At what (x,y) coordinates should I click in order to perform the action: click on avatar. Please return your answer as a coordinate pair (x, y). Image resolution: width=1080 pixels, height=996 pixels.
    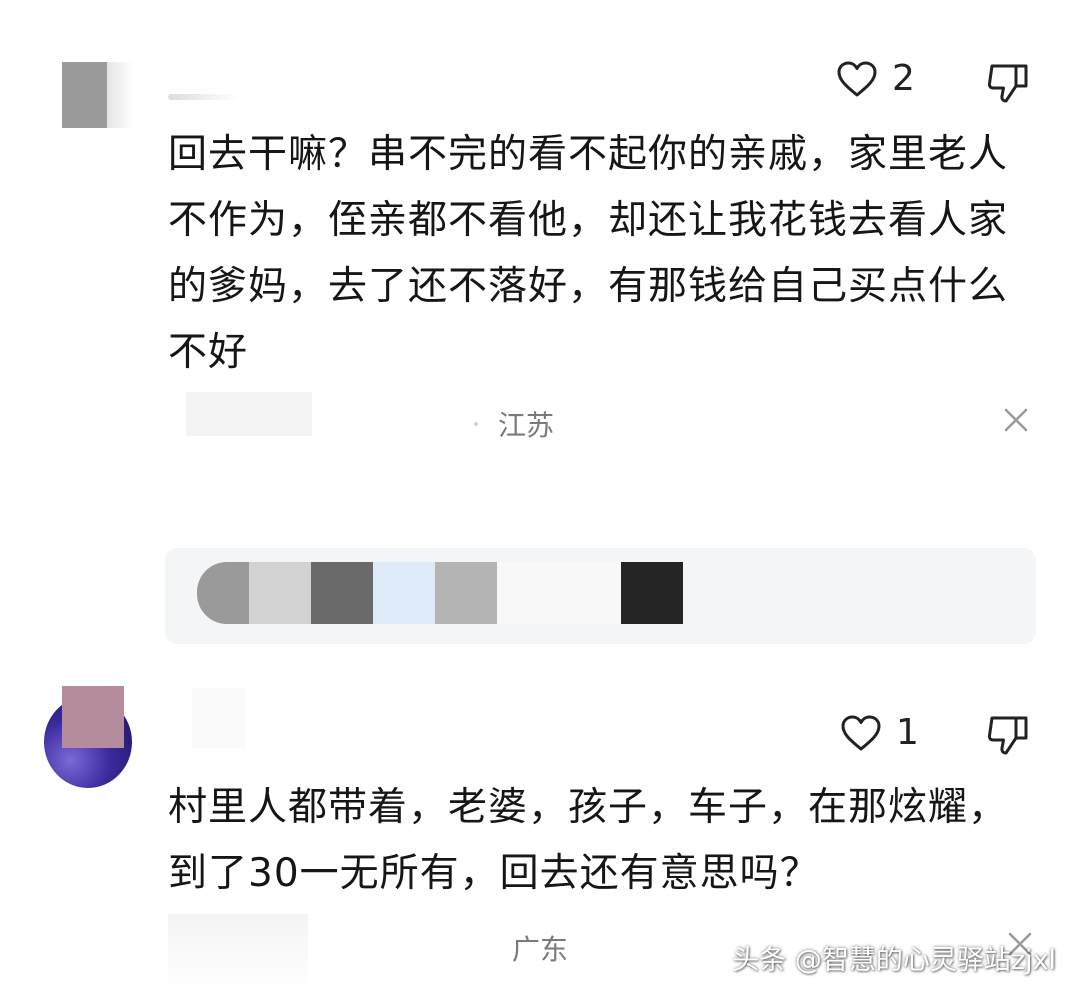
    Looking at the image, I should click on (98, 95).